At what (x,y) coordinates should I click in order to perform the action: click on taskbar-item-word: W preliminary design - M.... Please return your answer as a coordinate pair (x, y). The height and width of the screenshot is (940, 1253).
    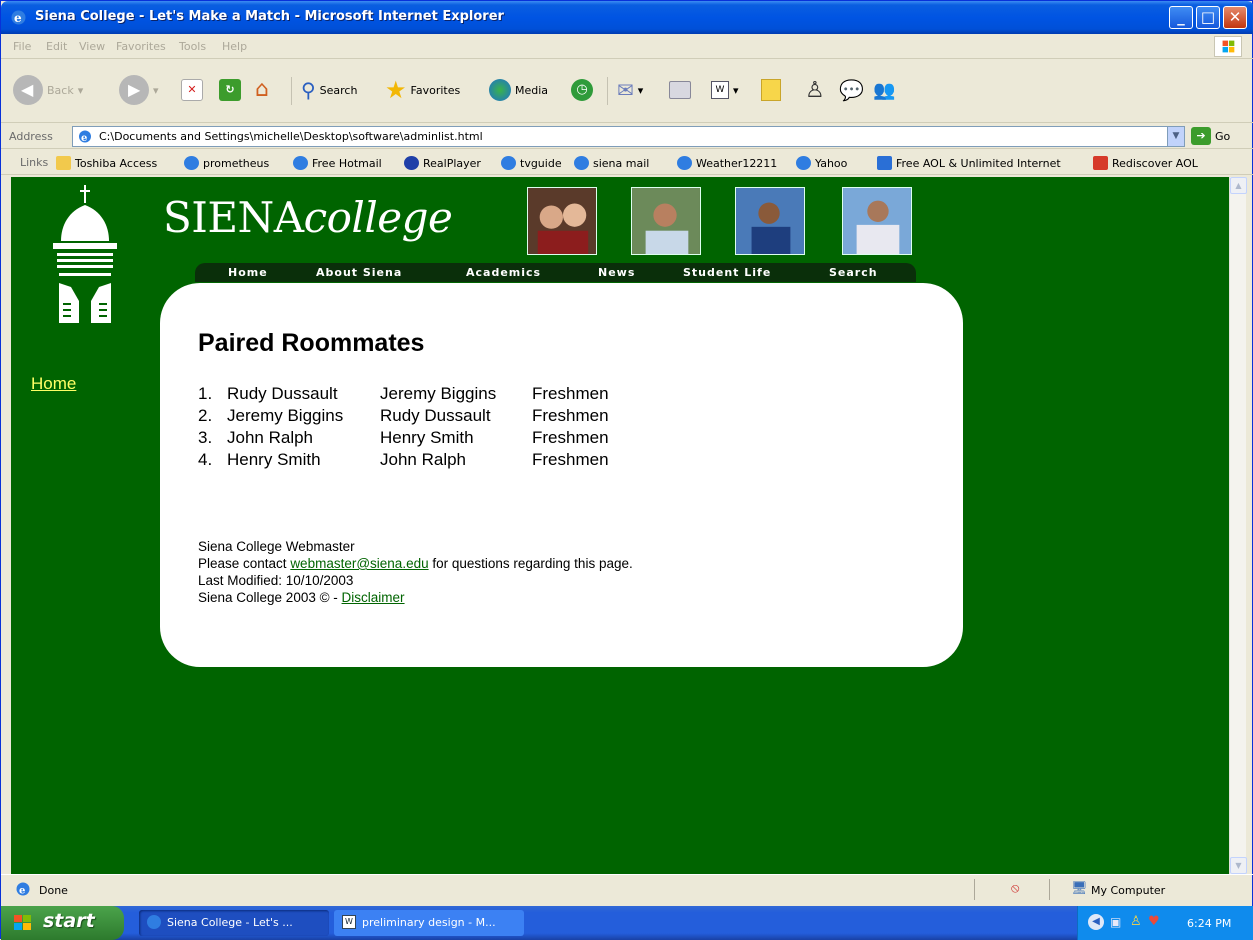
    Looking at the image, I should click on (429, 923).